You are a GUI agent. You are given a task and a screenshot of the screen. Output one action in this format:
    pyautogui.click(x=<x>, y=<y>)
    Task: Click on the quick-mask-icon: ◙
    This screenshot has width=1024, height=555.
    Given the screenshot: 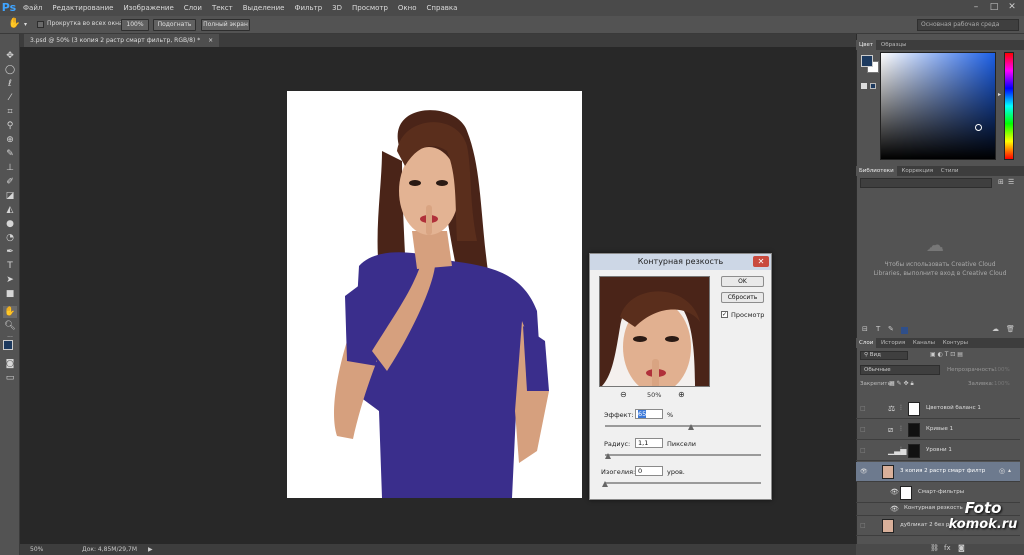 What is the action you would take?
    pyautogui.click(x=10, y=364)
    